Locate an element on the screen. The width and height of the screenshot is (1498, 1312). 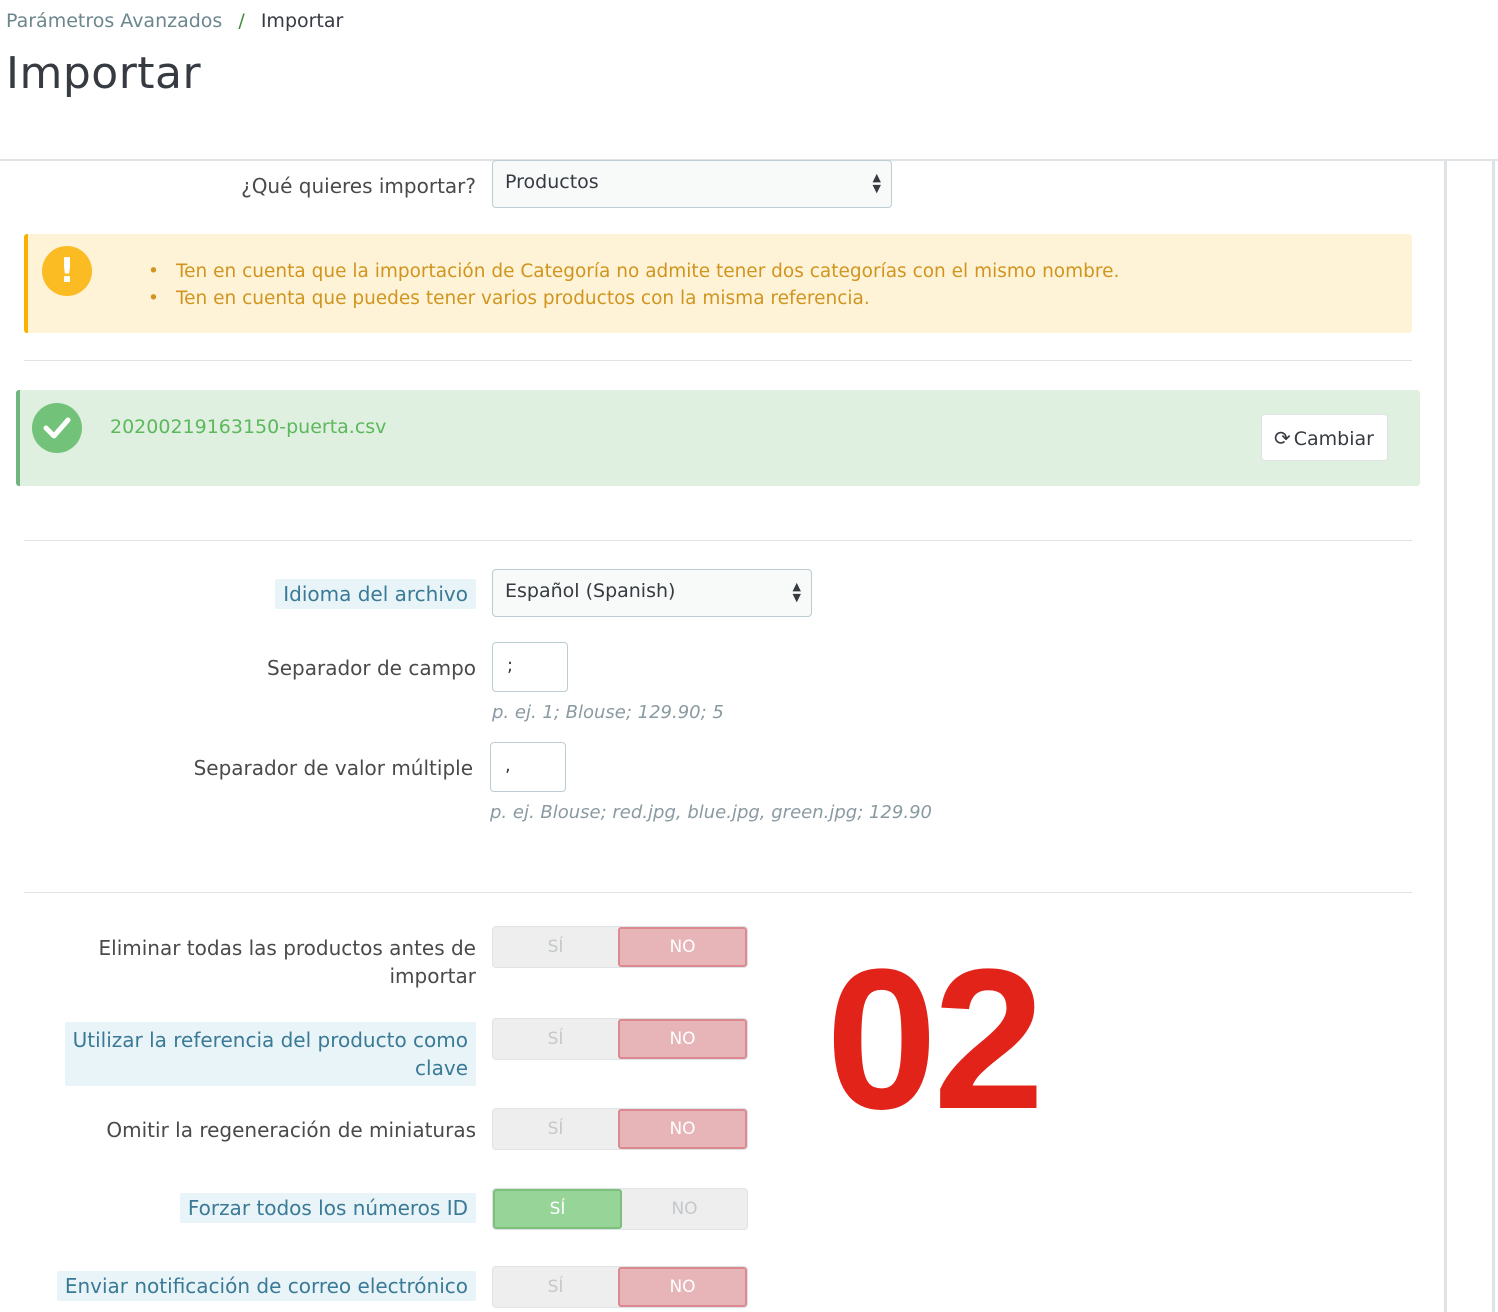
field-separator-label: Separador de campo is located at coordinates (371, 668).